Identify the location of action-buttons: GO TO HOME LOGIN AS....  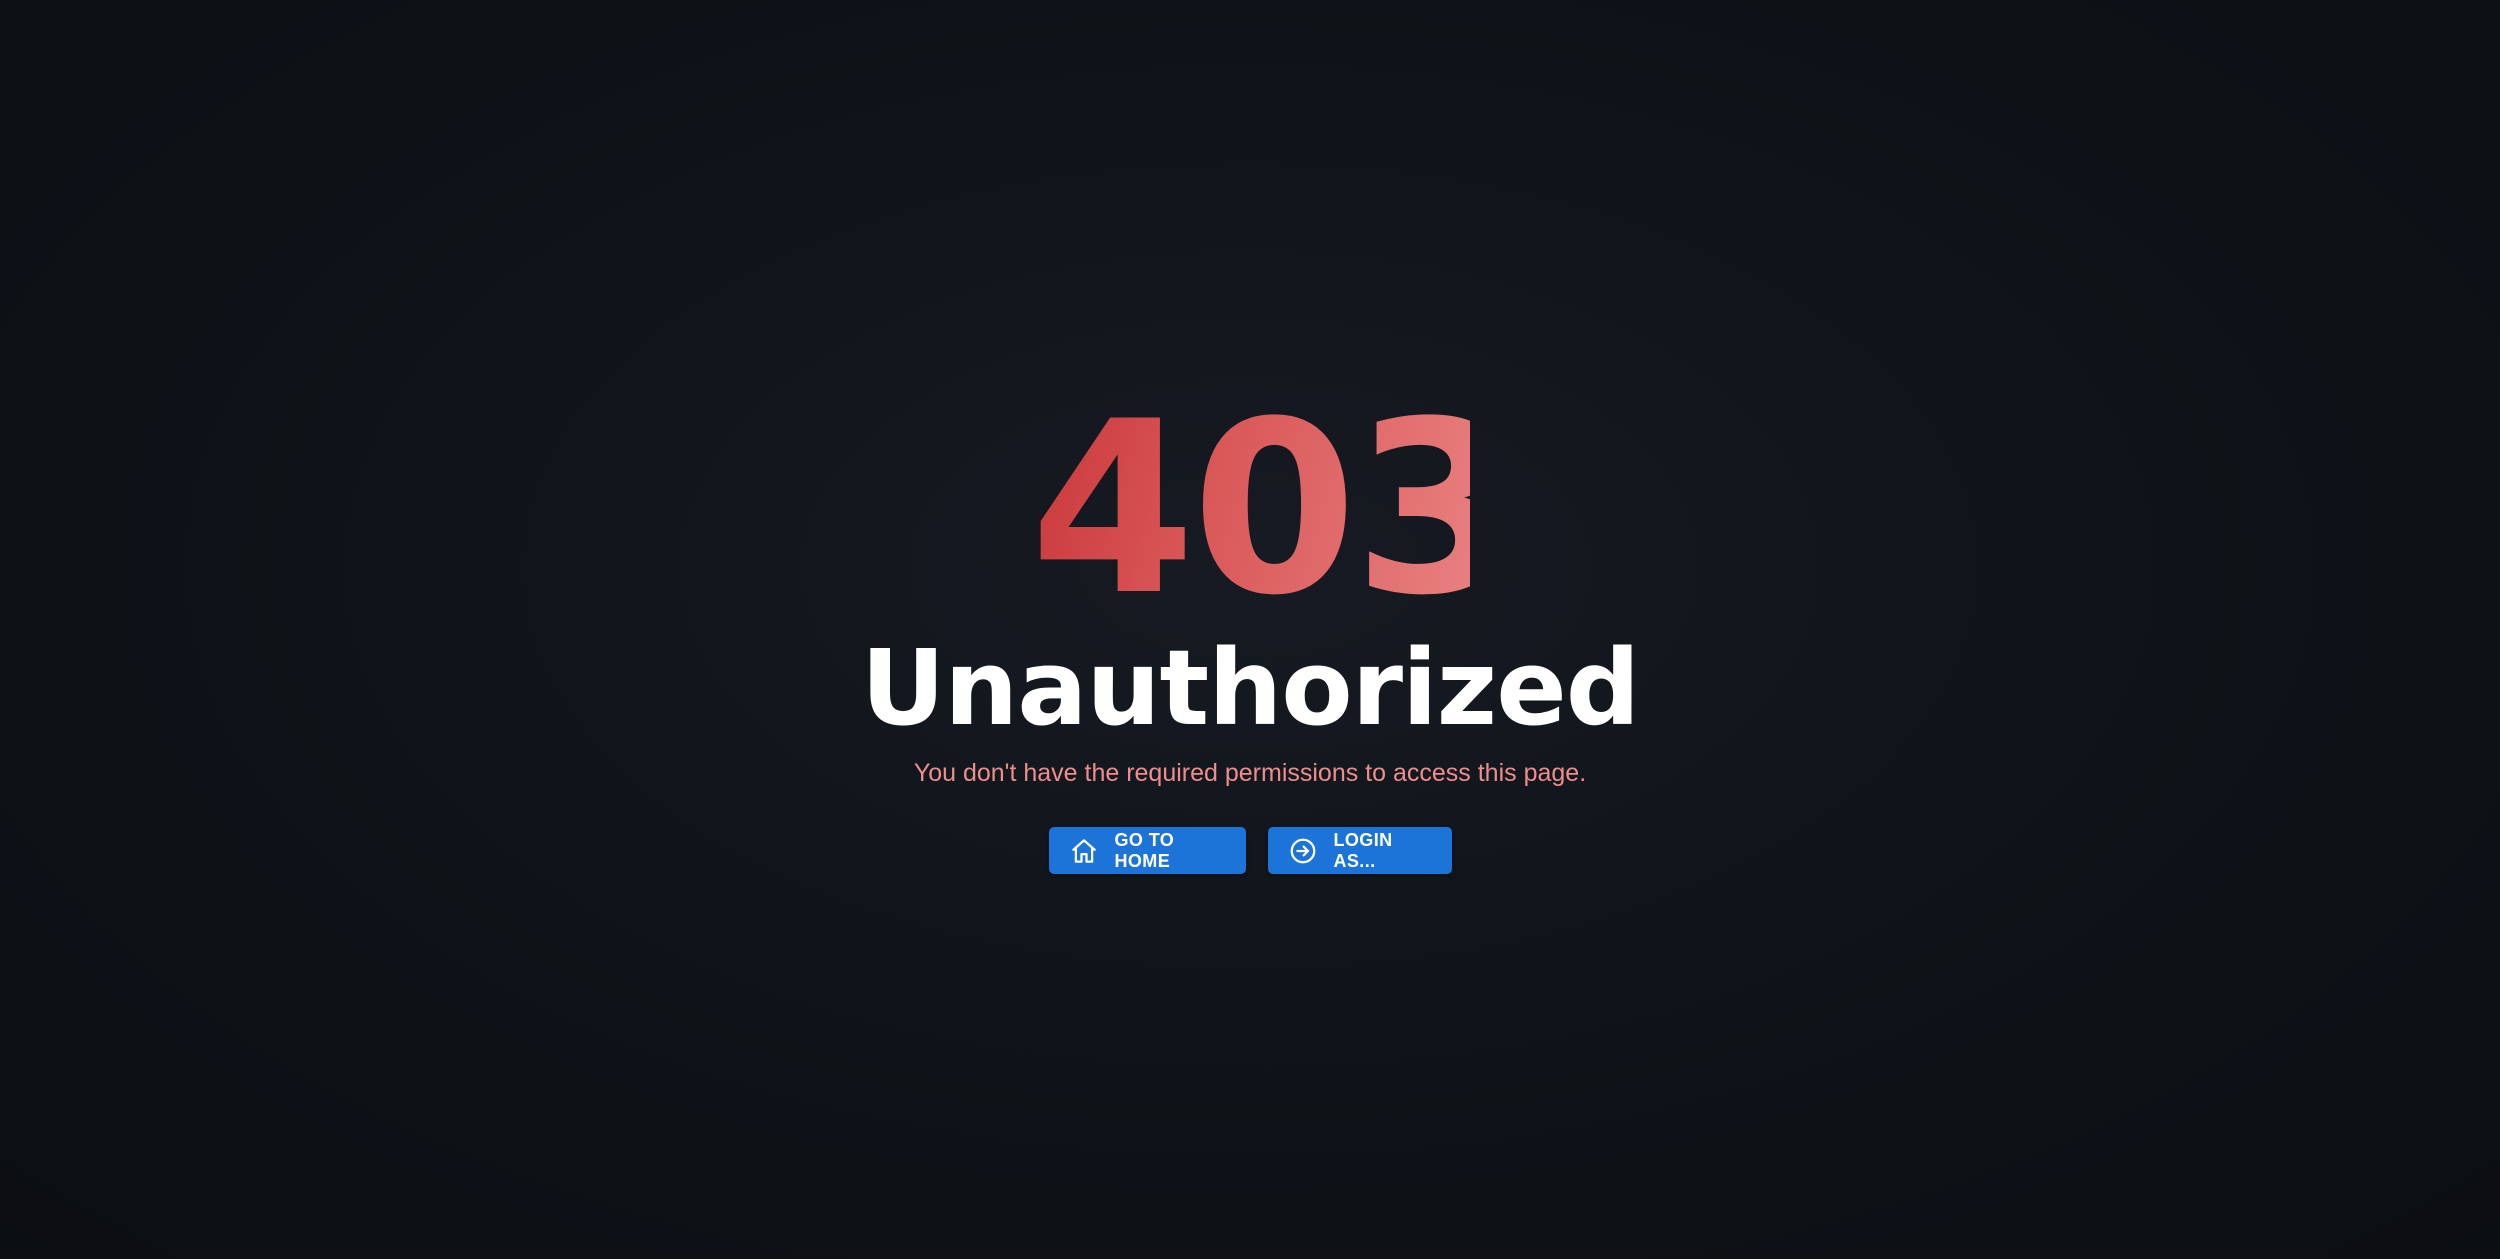
(1250, 850).